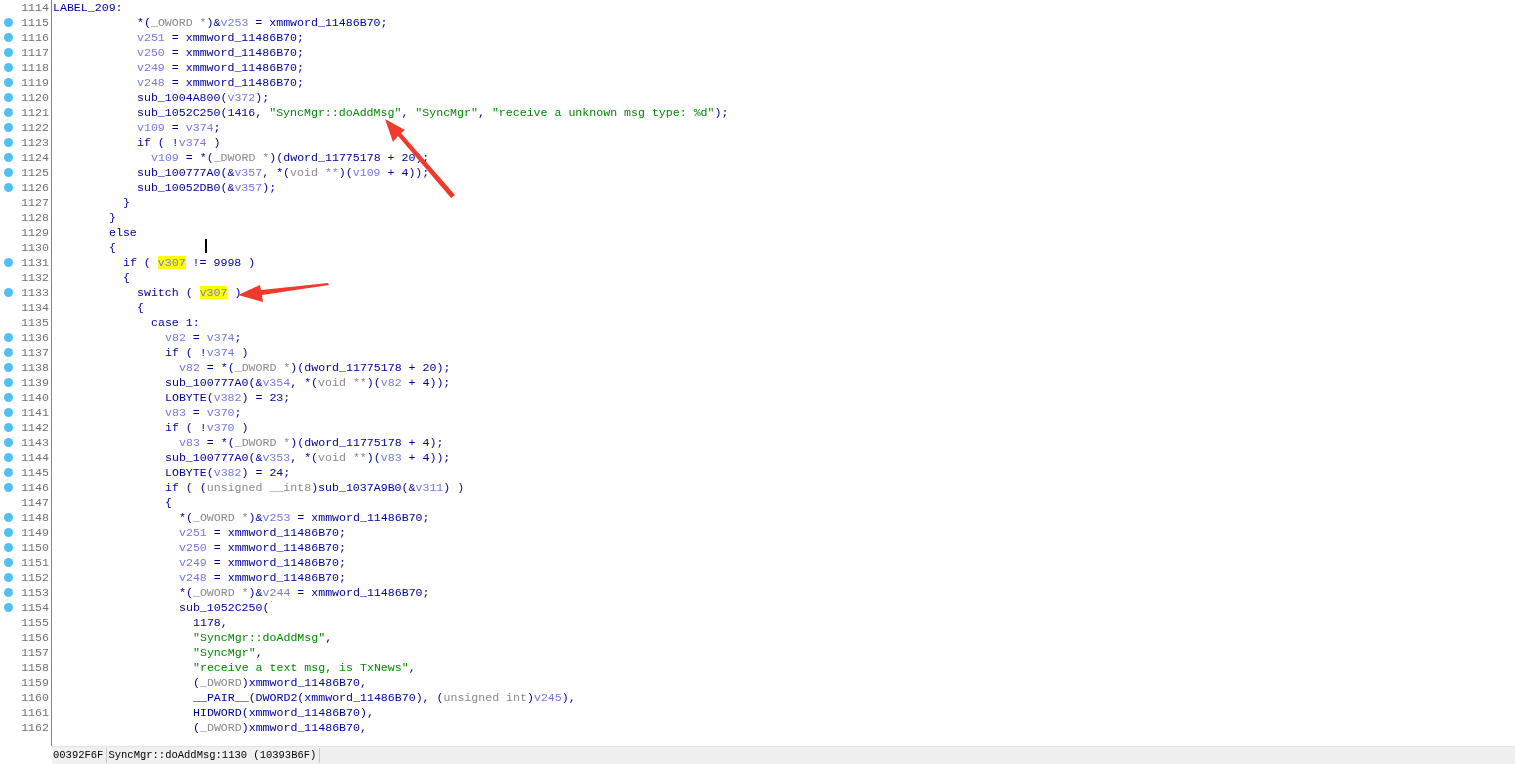  What do you see at coordinates (263, 637) in the screenshot?
I see `code-line: "SyncMgr::doAddMsg",` at bounding box center [263, 637].